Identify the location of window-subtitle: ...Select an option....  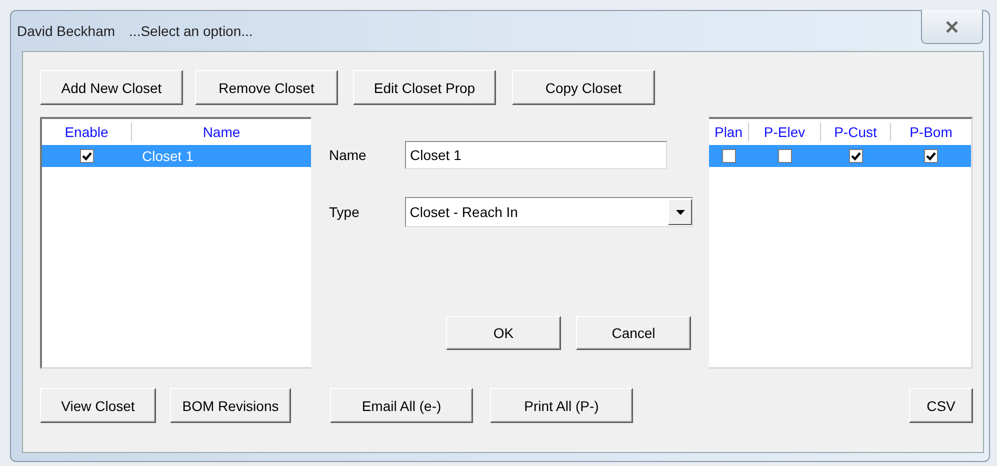
(191, 31).